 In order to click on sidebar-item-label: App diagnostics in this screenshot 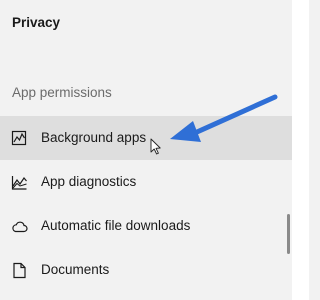, I will do `click(89, 181)`.